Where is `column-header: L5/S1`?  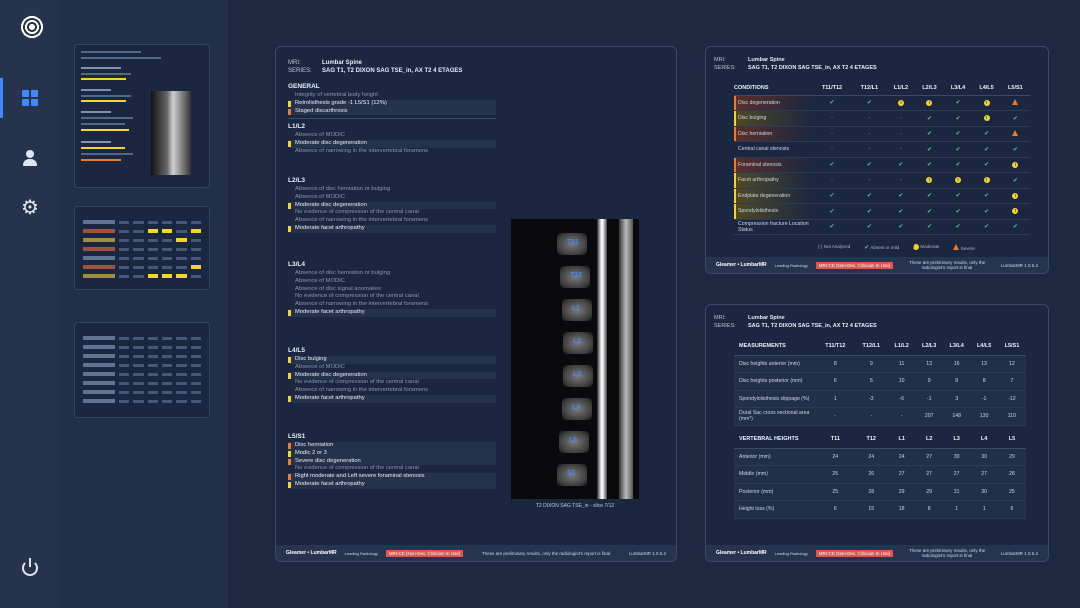 column-header: L5/S1 is located at coordinates (1011, 346).